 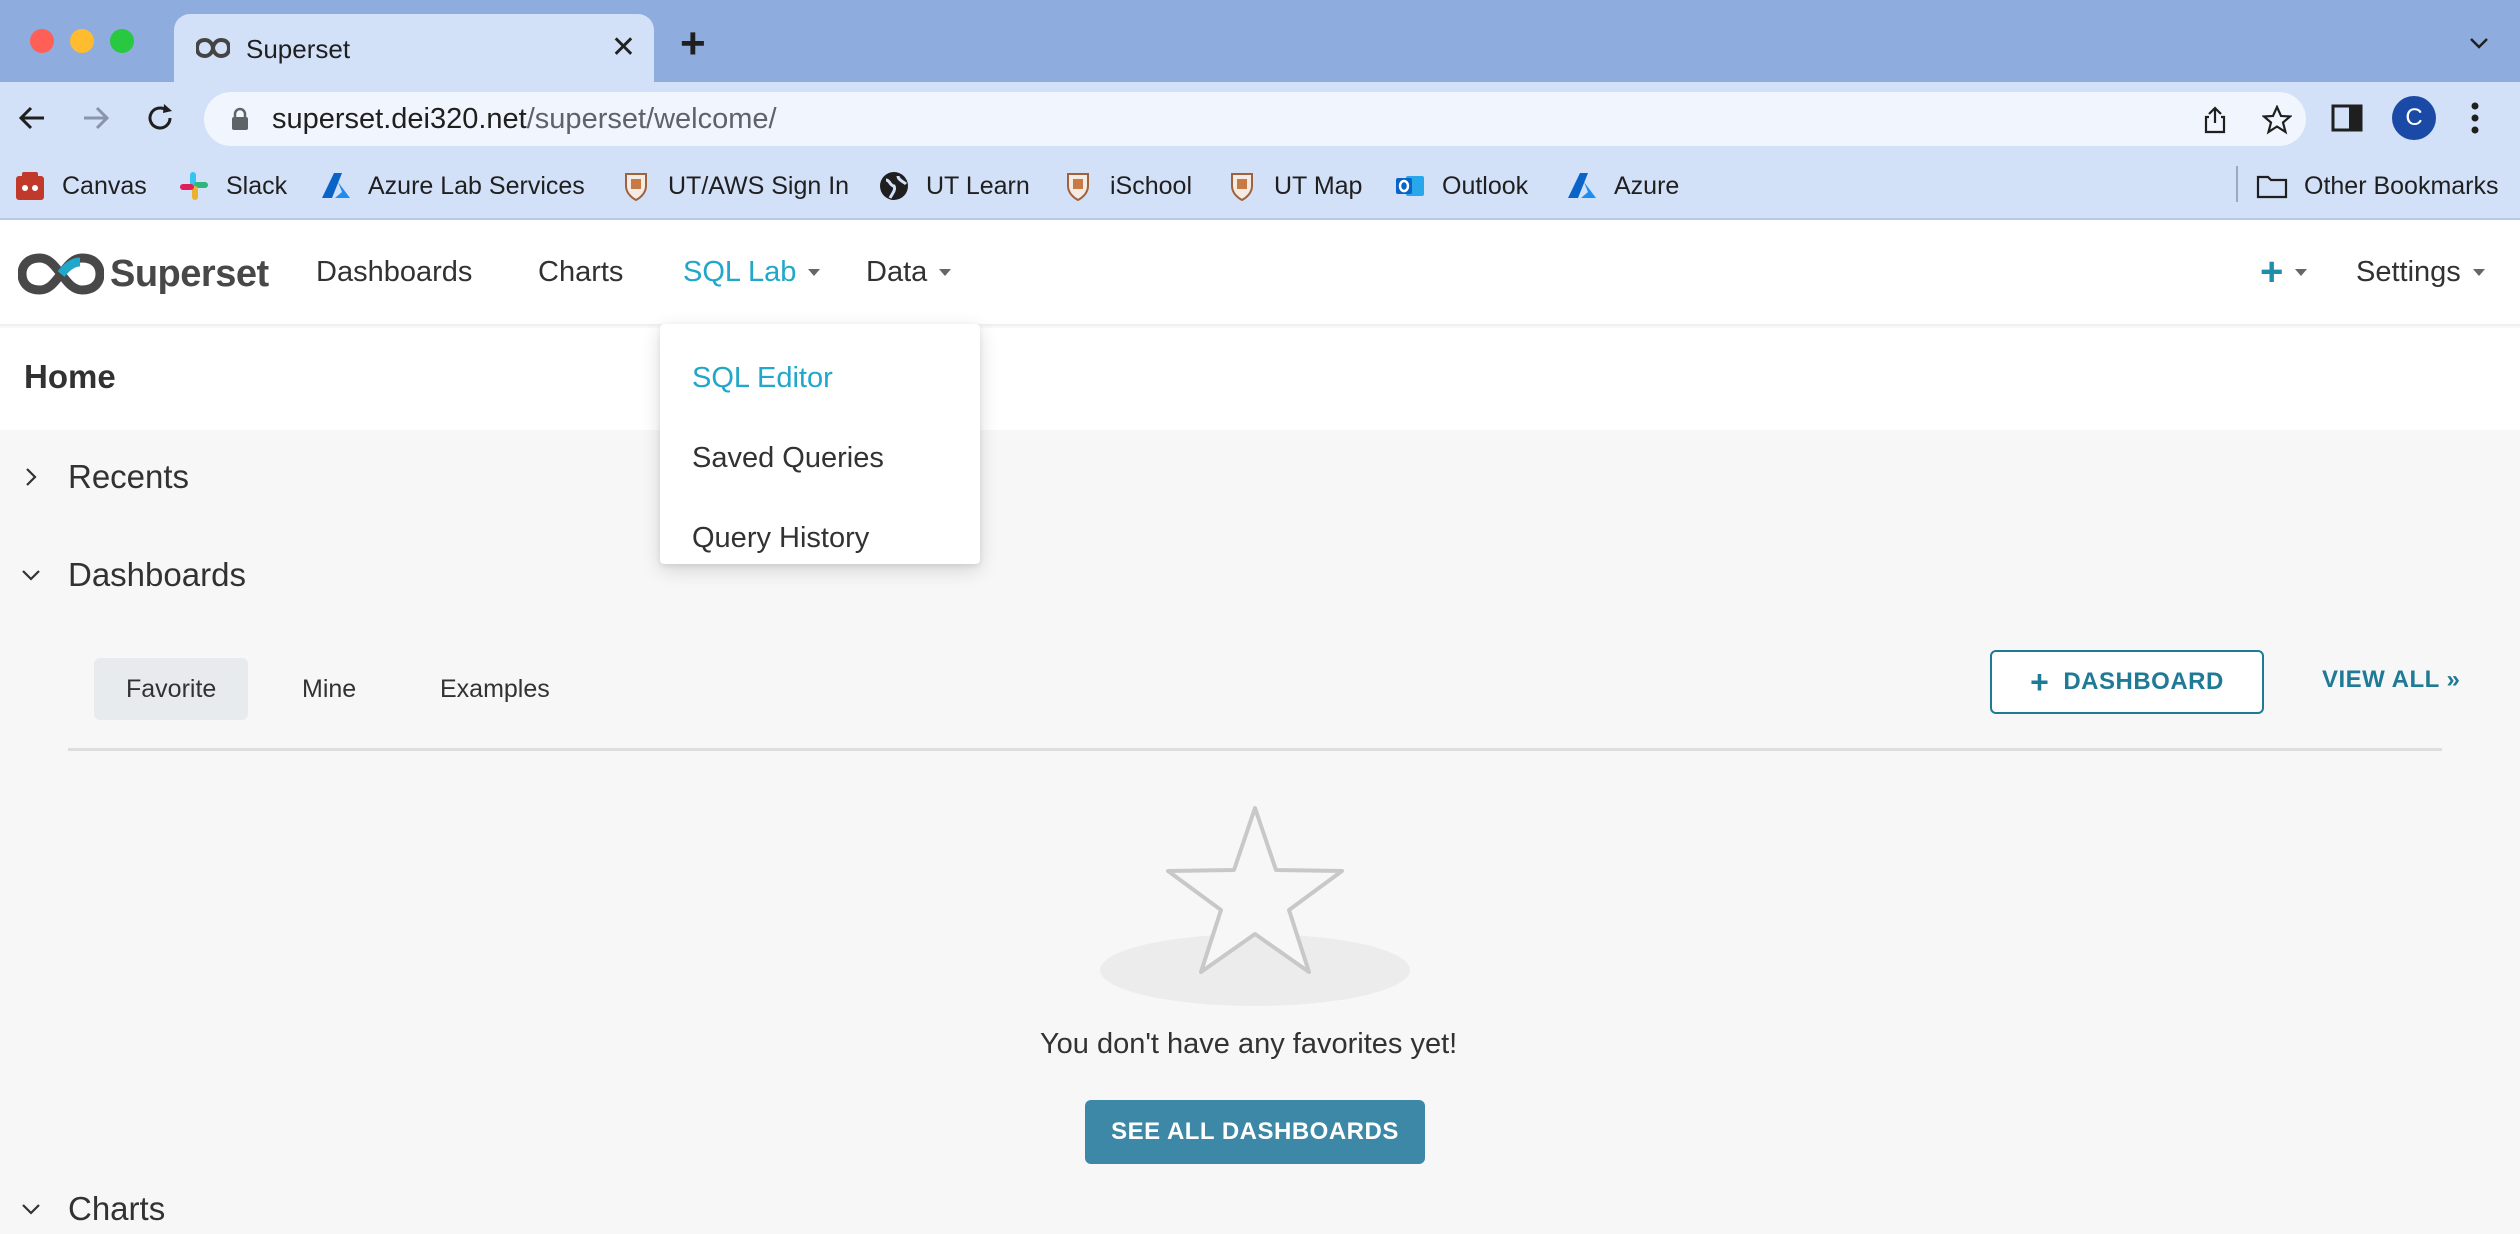 I want to click on close-tab-icon: ✕, so click(x=623, y=48).